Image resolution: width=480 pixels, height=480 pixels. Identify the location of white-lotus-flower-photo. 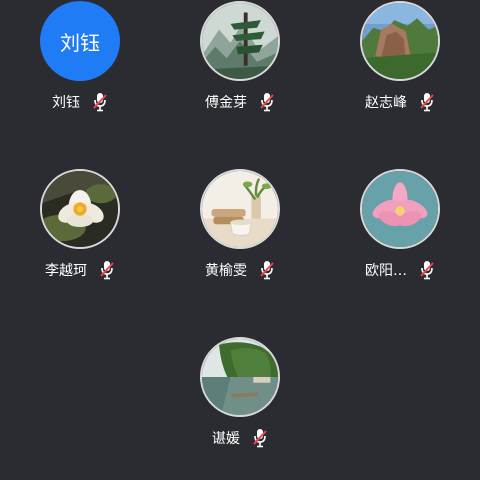
(80, 209).